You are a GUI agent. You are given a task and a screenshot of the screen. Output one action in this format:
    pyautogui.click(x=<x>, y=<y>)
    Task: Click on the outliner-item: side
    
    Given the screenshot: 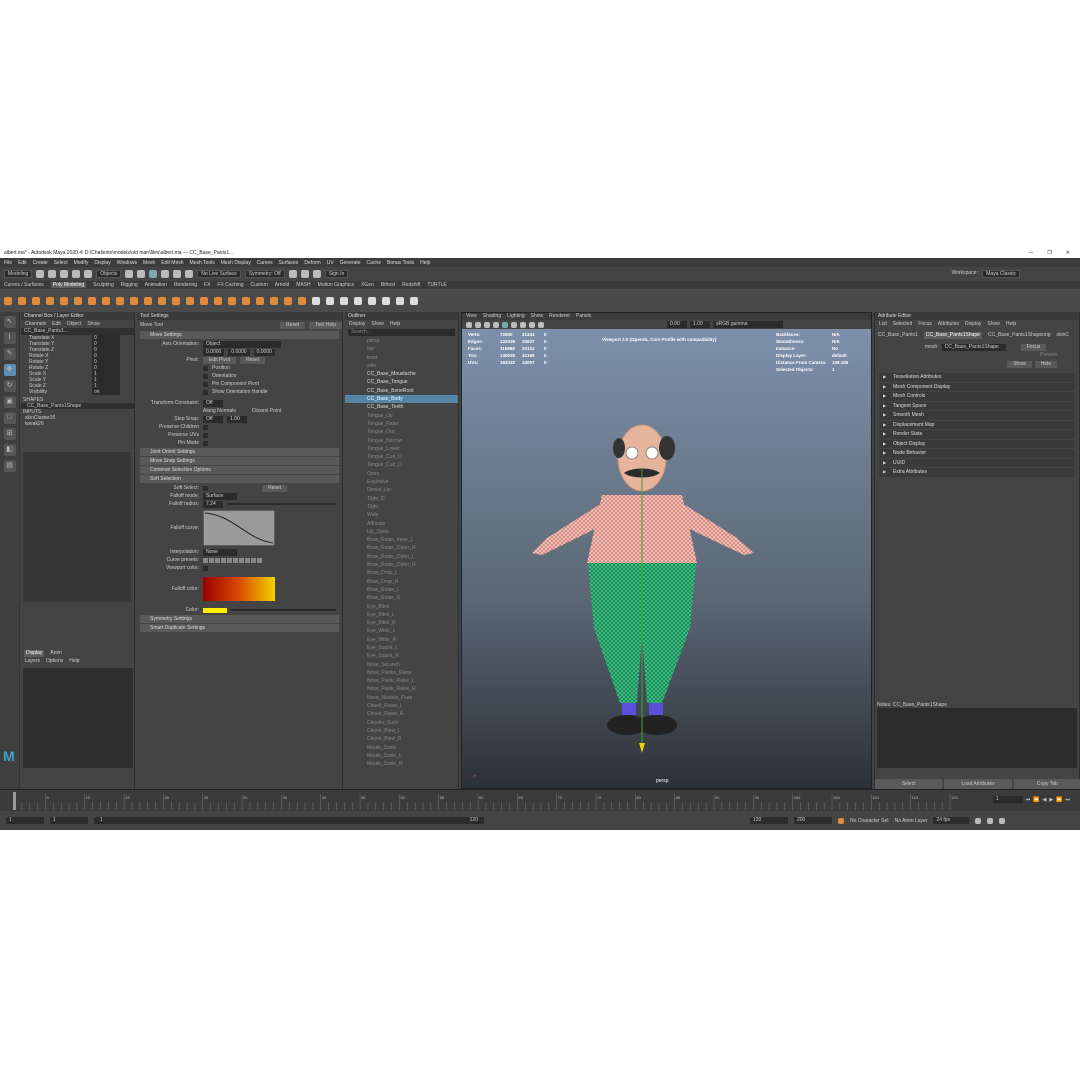 What is the action you would take?
    pyautogui.click(x=401, y=366)
    